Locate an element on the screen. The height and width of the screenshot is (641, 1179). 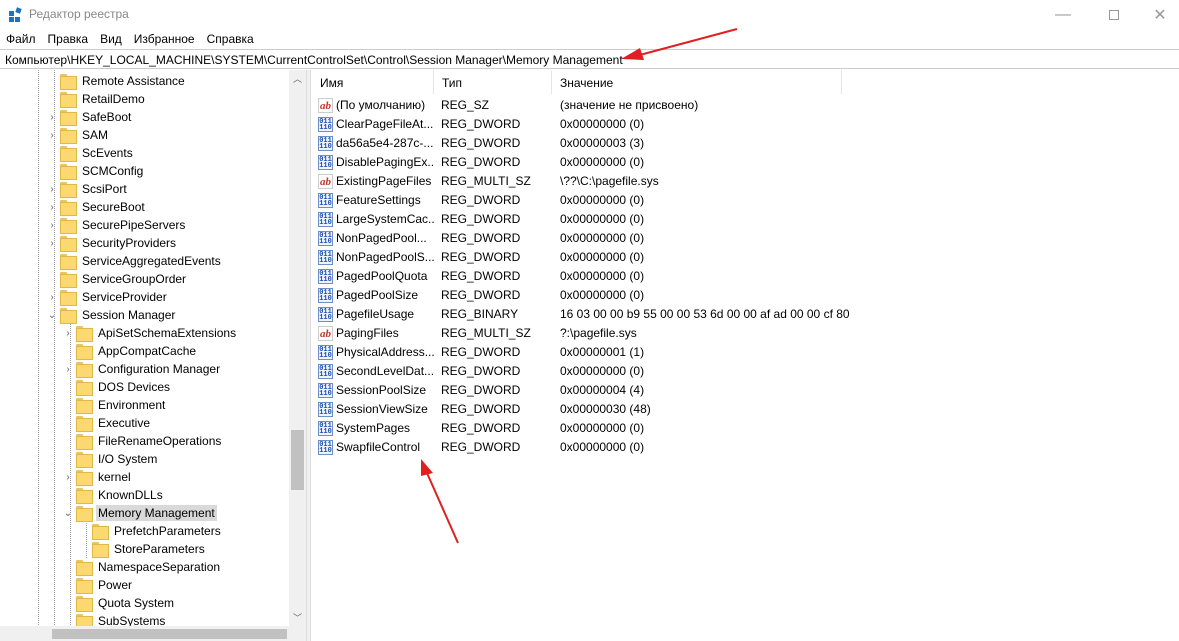
binary-value-icon: 011 110 is located at coordinates (325, 257).